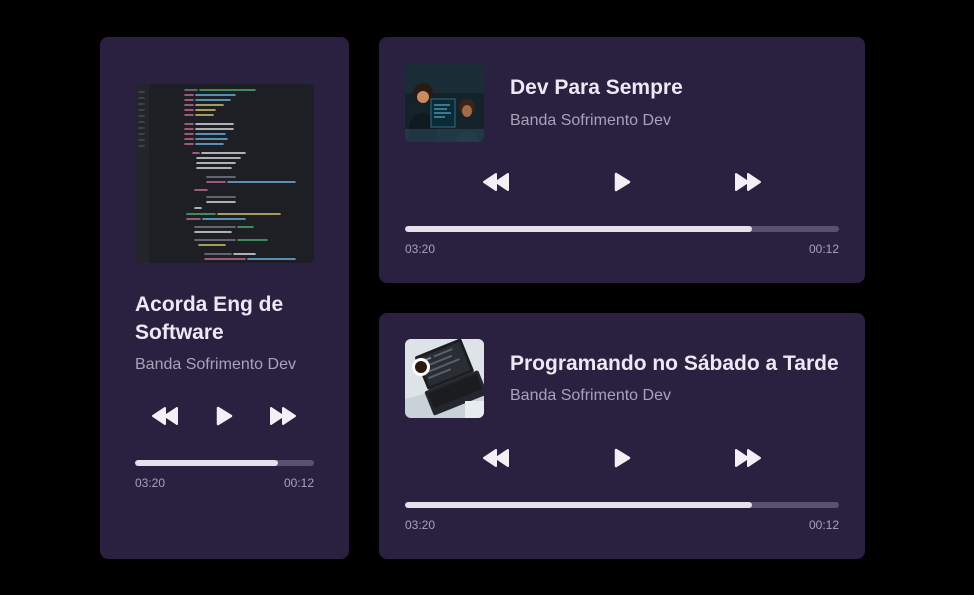 This screenshot has height=595, width=974. I want to click on album-cover-code-editor, so click(224, 173).